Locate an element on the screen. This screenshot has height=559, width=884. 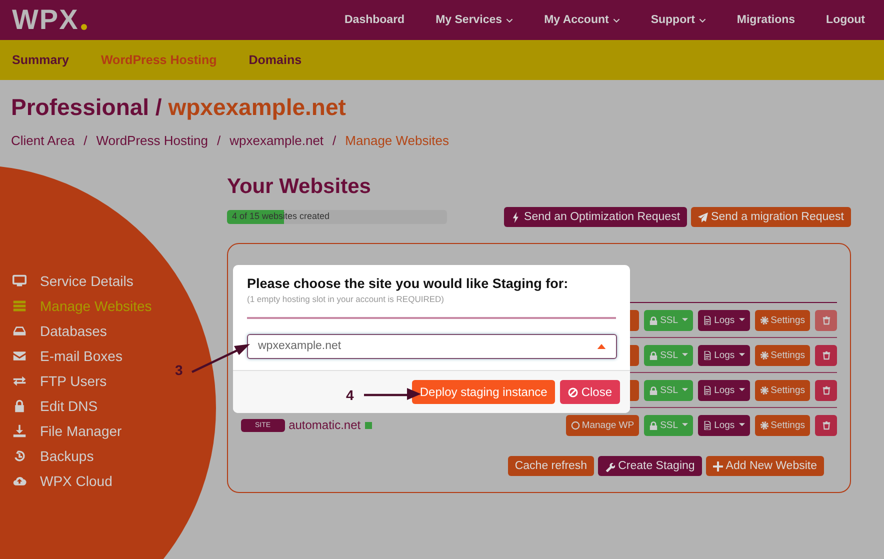
sidebar-item: WPX Cloud is located at coordinates (56, 480).